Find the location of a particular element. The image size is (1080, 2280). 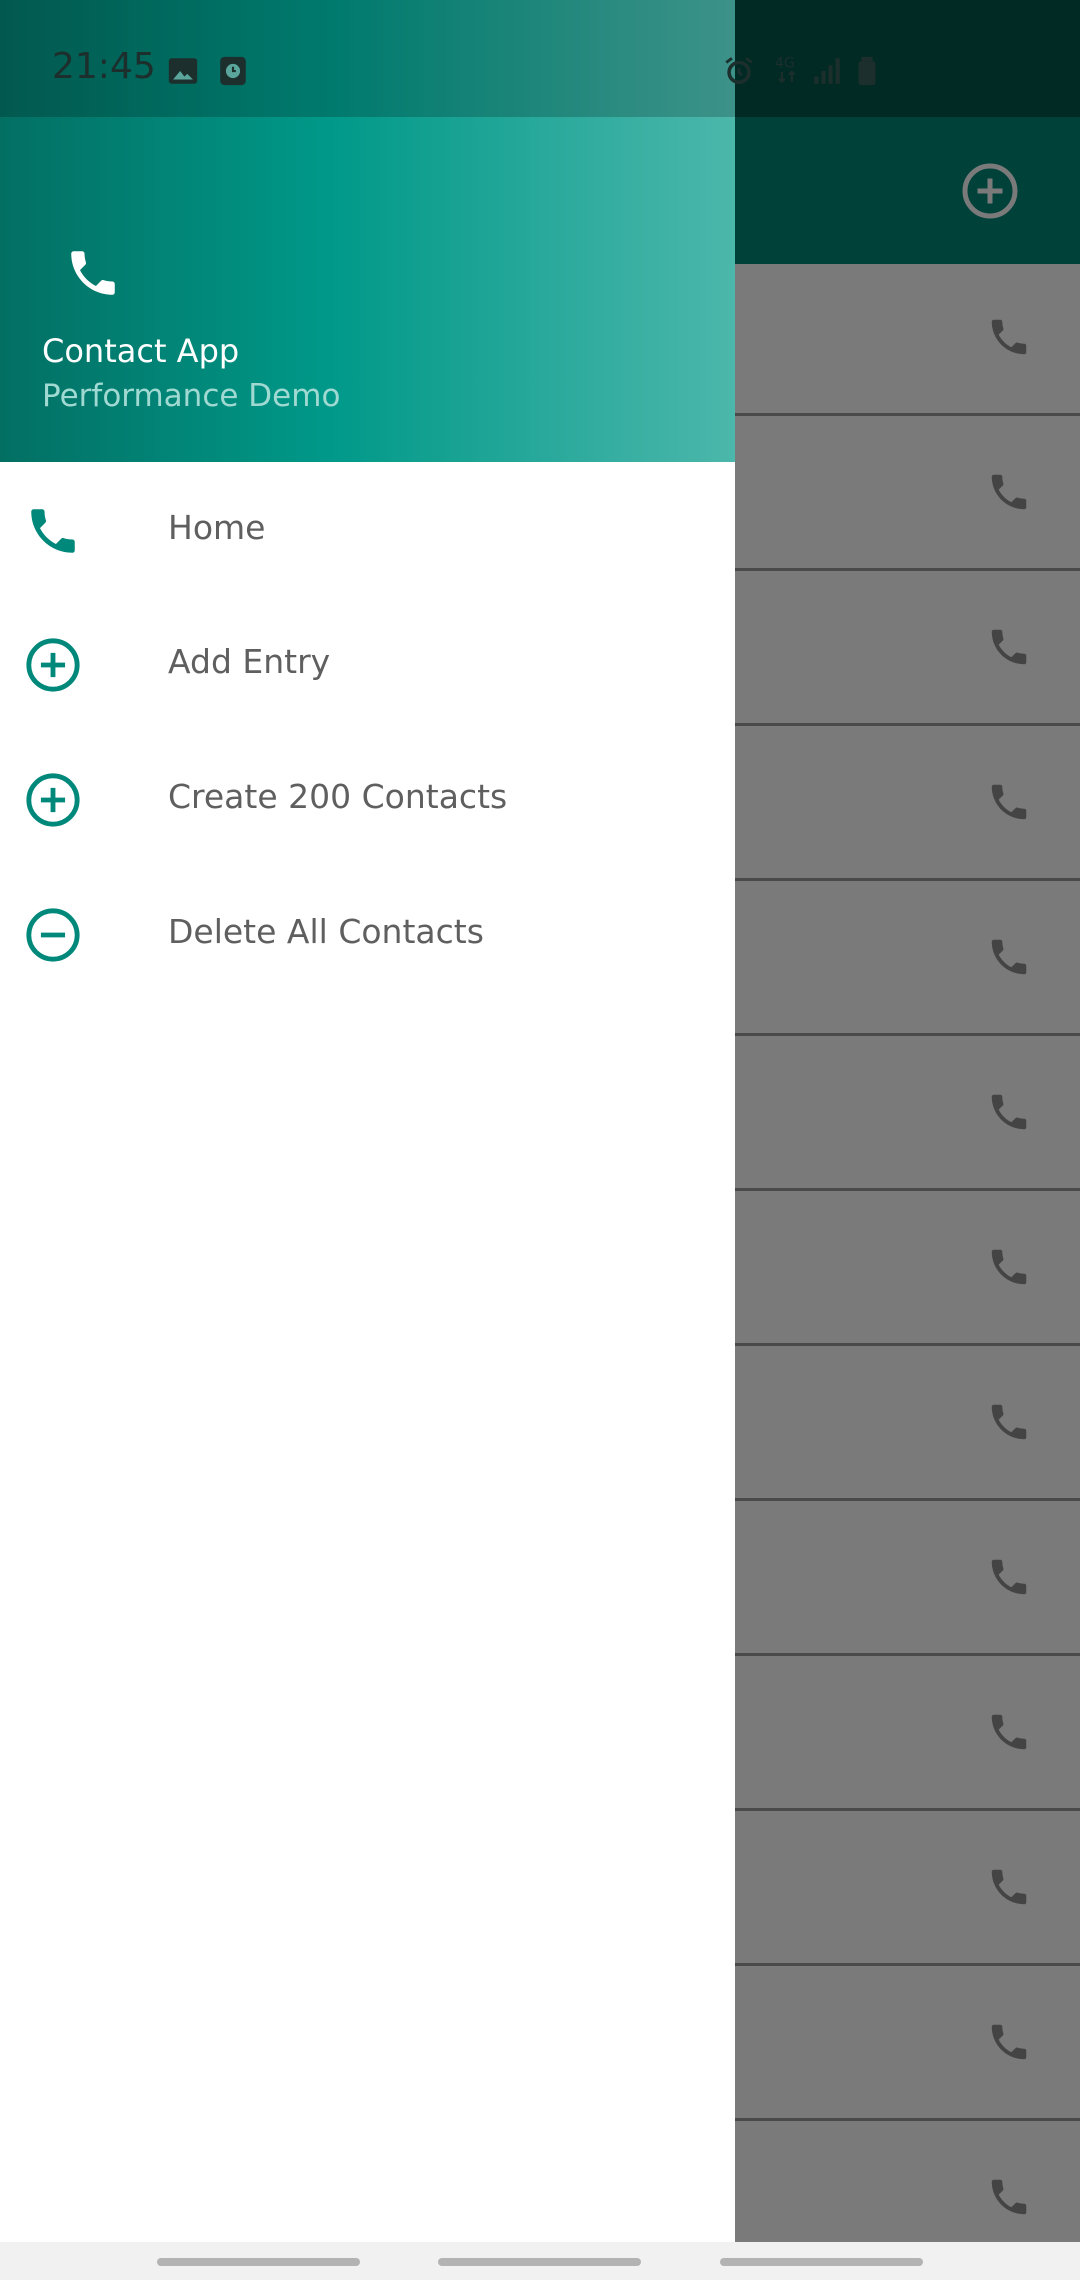

menu-item-label: Home is located at coordinates (217, 527).